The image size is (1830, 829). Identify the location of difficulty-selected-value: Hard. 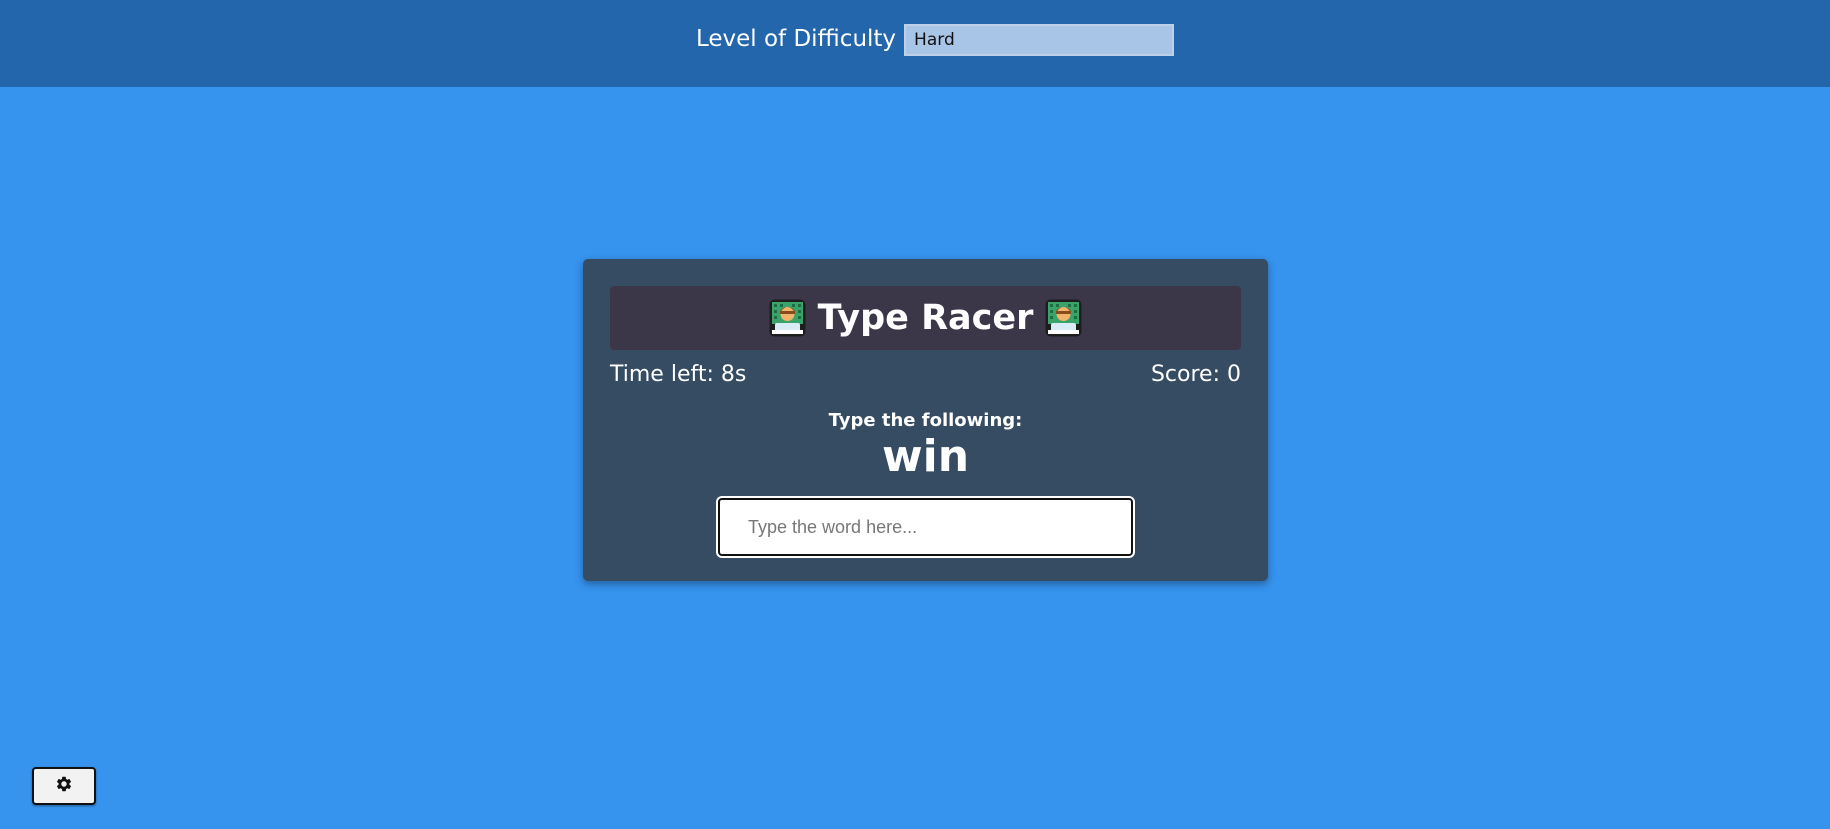
(934, 39).